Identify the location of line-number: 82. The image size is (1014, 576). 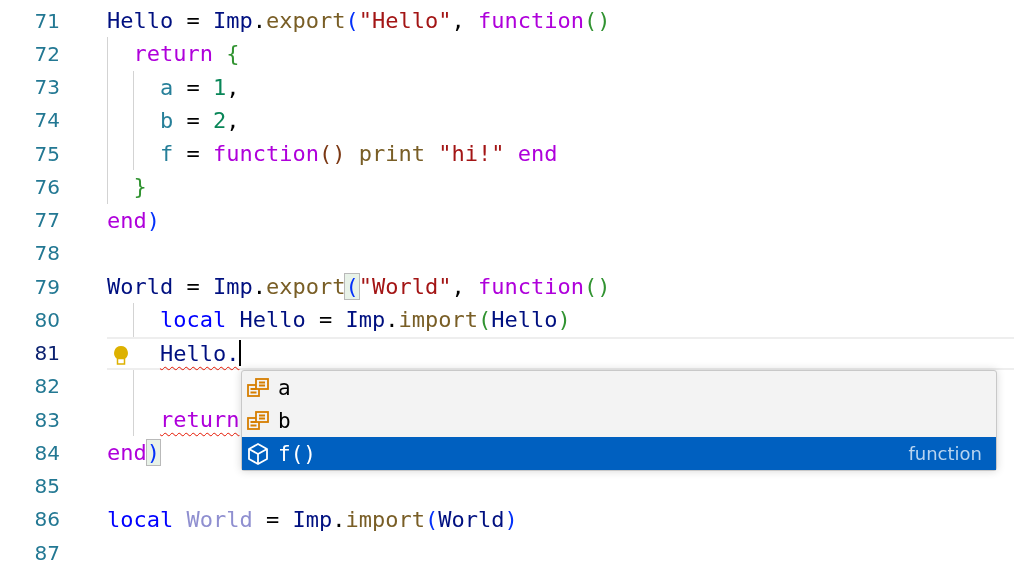
(46, 386).